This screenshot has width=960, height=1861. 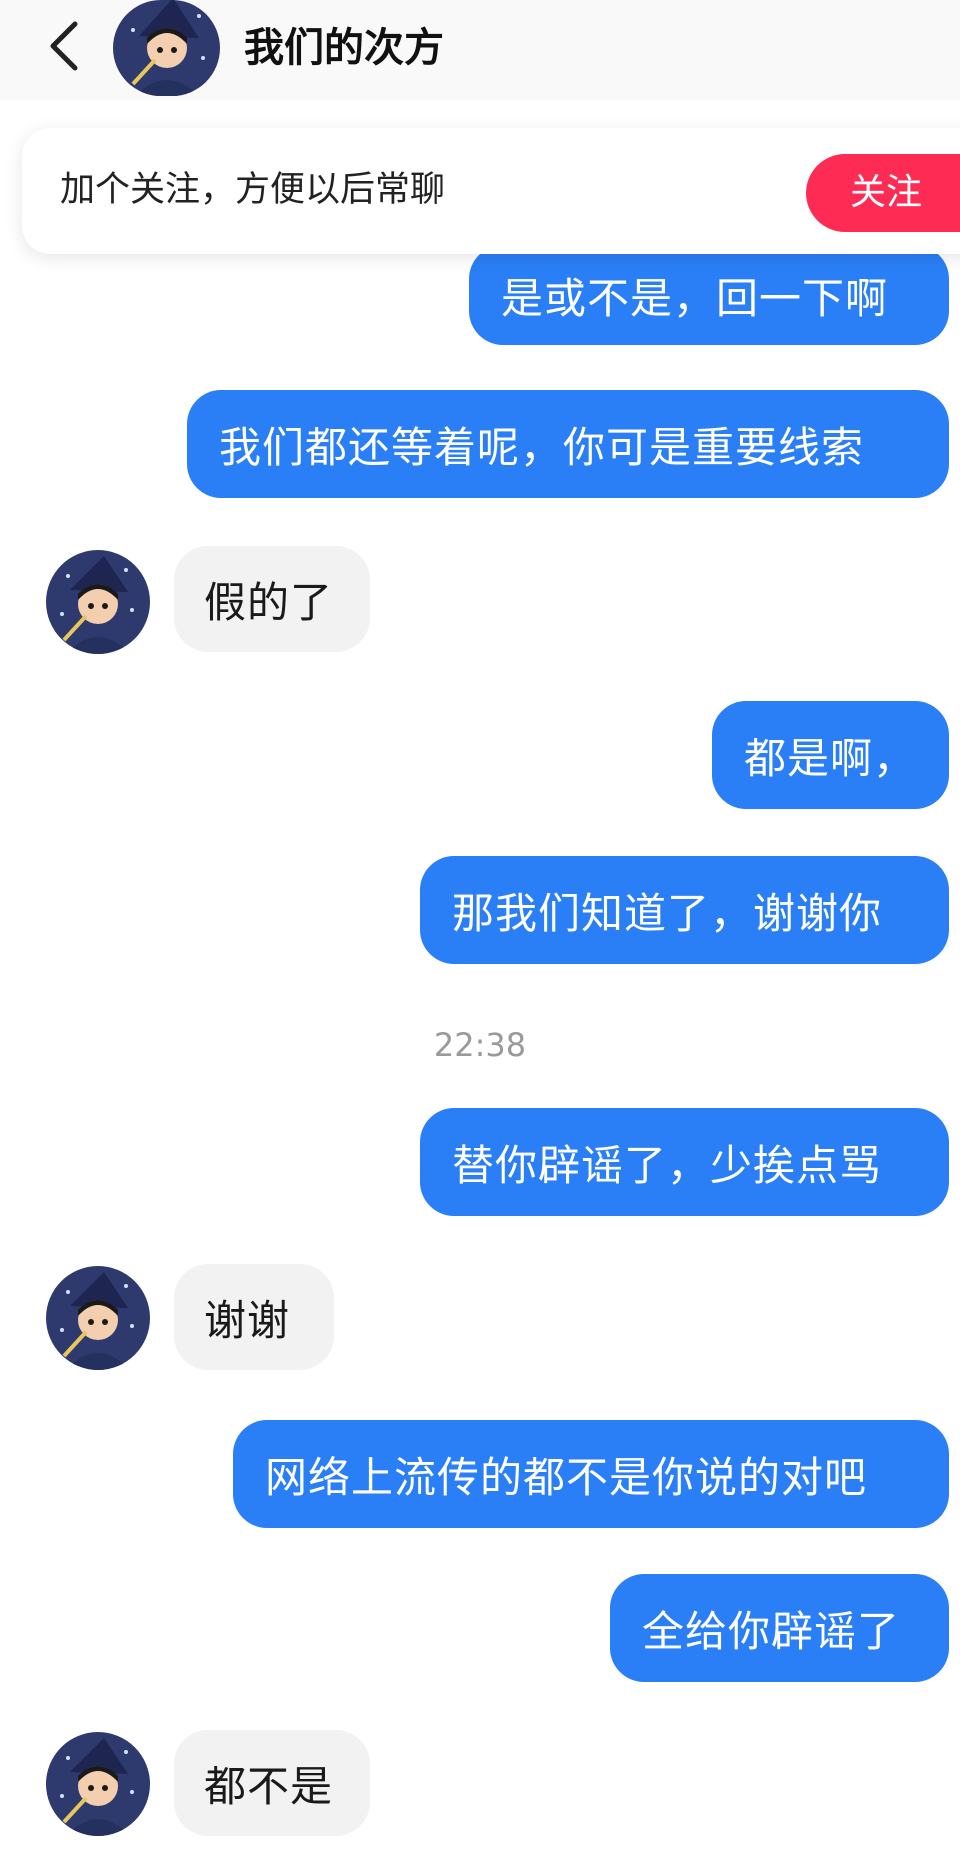 I want to click on message-text: 那我们知道了，谢谢你, so click(x=667, y=913).